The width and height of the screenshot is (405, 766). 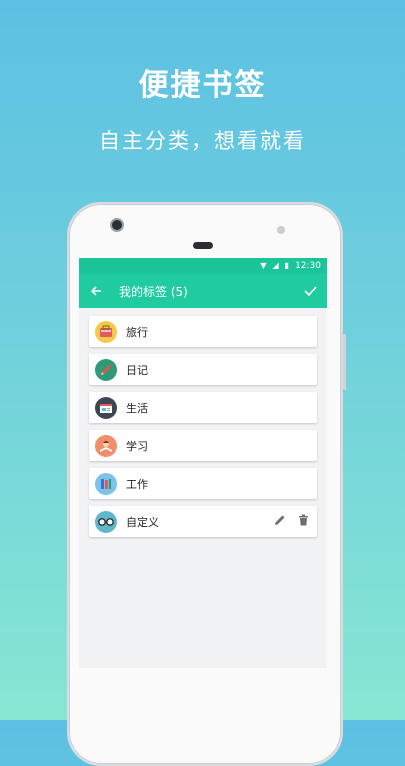 I want to click on tag-item-diary: 日记, so click(x=203, y=369).